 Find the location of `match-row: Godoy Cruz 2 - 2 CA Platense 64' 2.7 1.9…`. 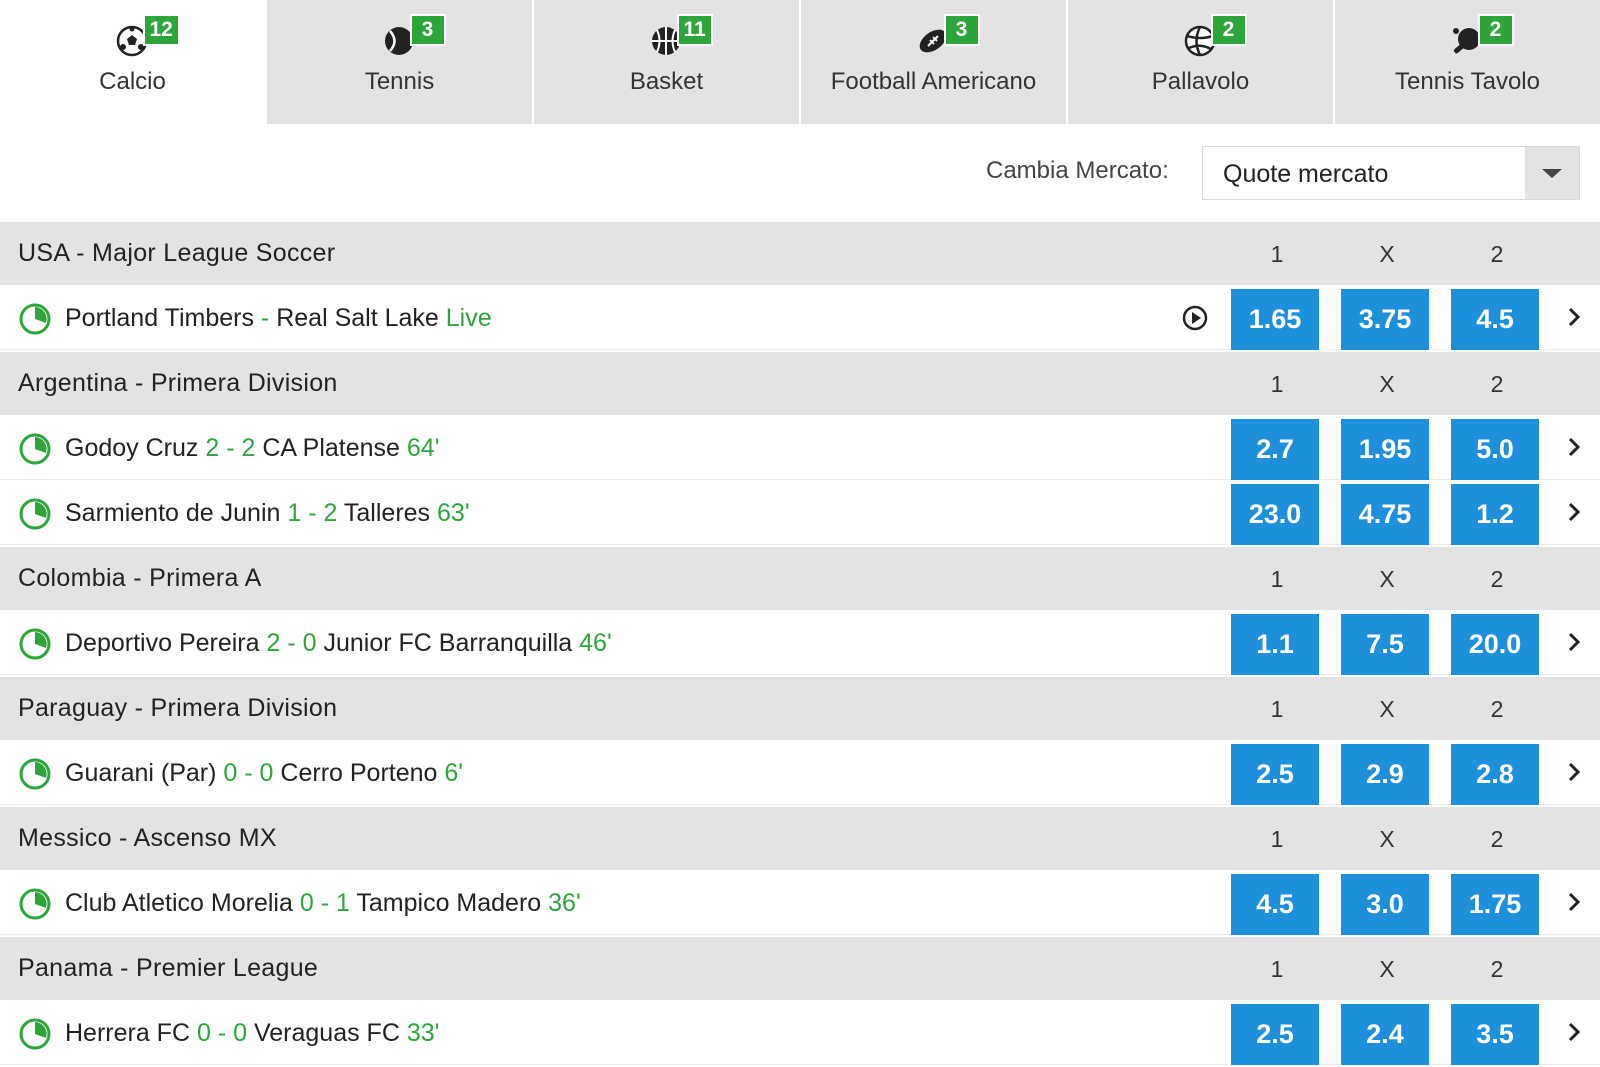

match-row: Godoy Cruz 2 - 2 CA Platense 64' 2.7 1.9… is located at coordinates (800, 448).